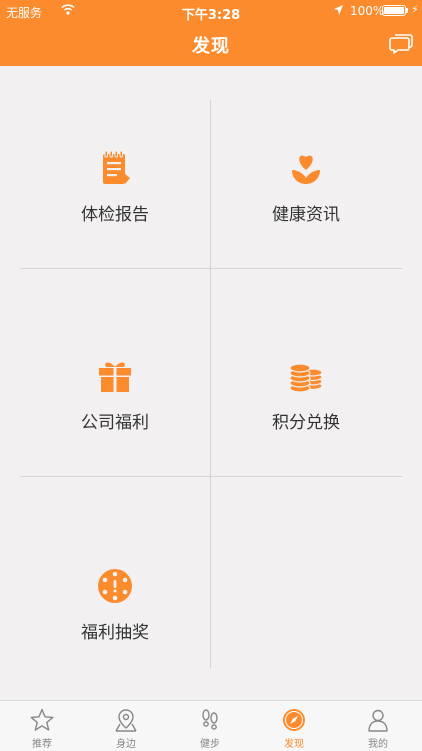  I want to click on tab-label: 健步, so click(210, 744).